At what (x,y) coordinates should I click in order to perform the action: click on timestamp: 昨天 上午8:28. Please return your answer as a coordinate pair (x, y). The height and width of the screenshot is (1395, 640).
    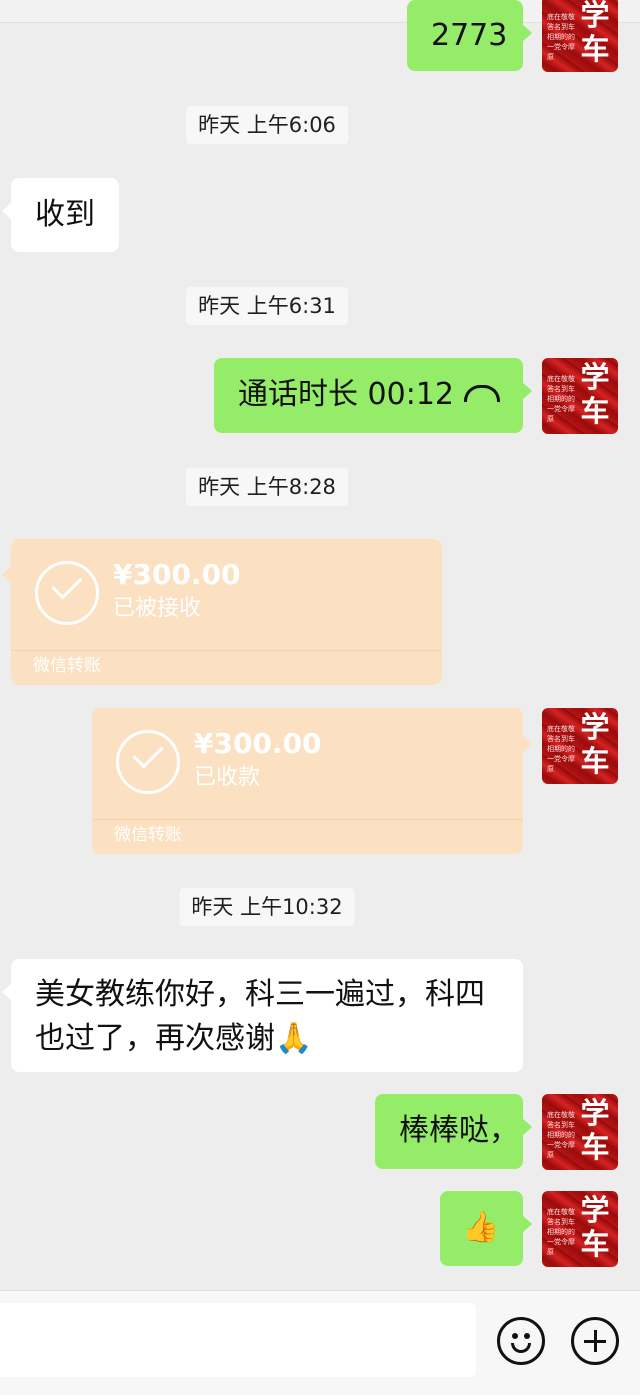
    Looking at the image, I should click on (267, 487).